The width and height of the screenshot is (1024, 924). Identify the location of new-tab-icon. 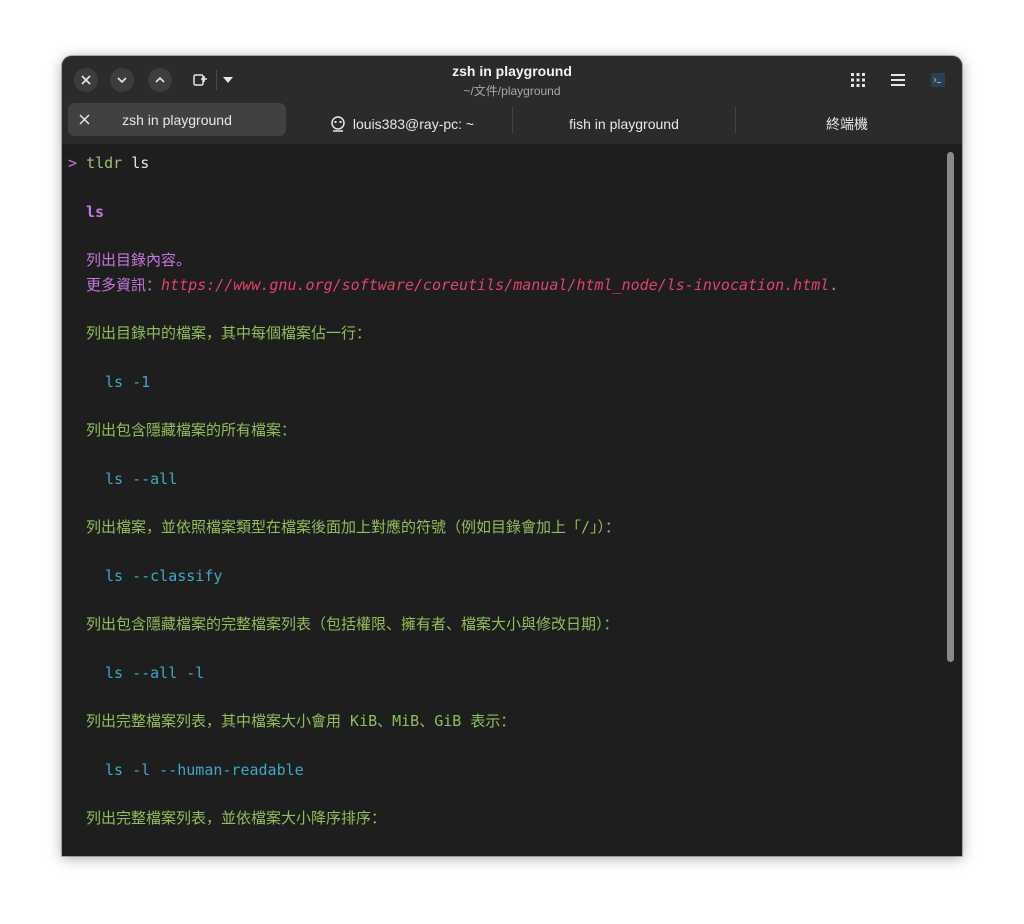
(200, 80).